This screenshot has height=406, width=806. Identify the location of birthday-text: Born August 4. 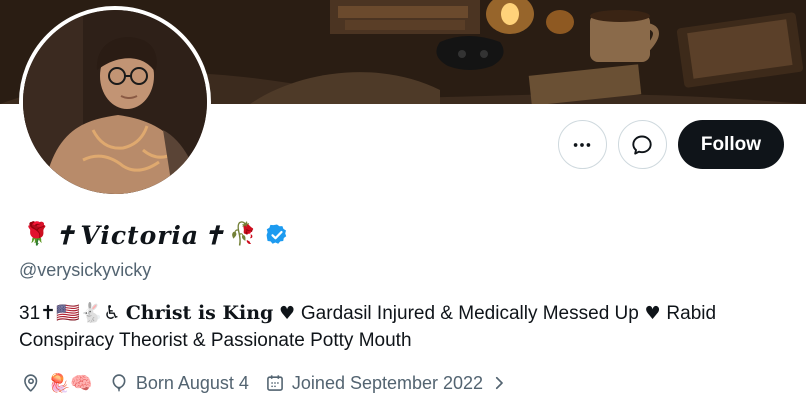
(192, 382).